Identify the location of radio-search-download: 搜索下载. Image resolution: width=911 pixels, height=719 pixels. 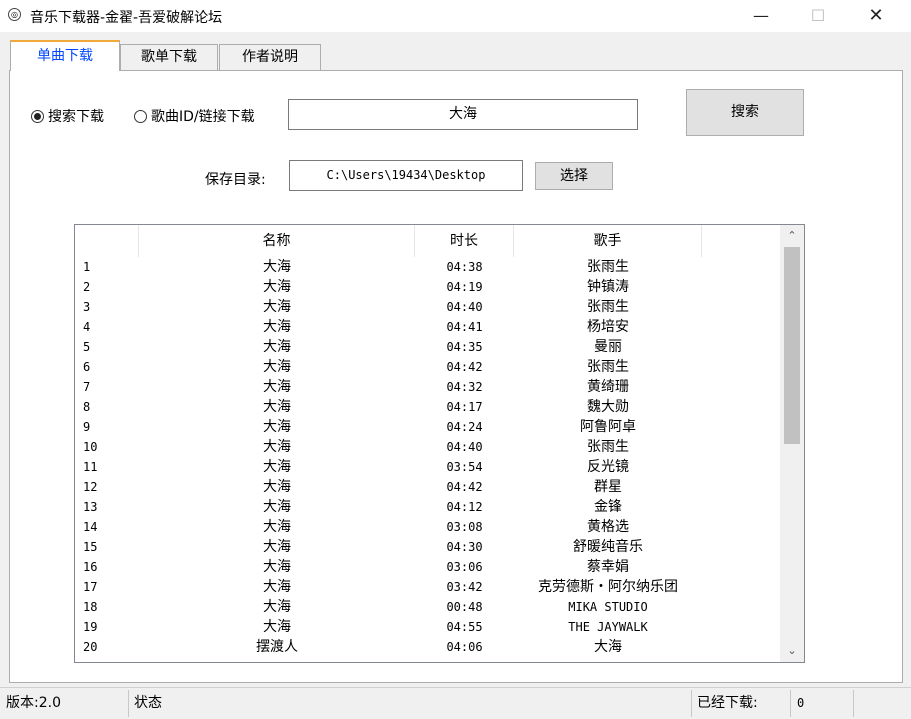
(67, 116).